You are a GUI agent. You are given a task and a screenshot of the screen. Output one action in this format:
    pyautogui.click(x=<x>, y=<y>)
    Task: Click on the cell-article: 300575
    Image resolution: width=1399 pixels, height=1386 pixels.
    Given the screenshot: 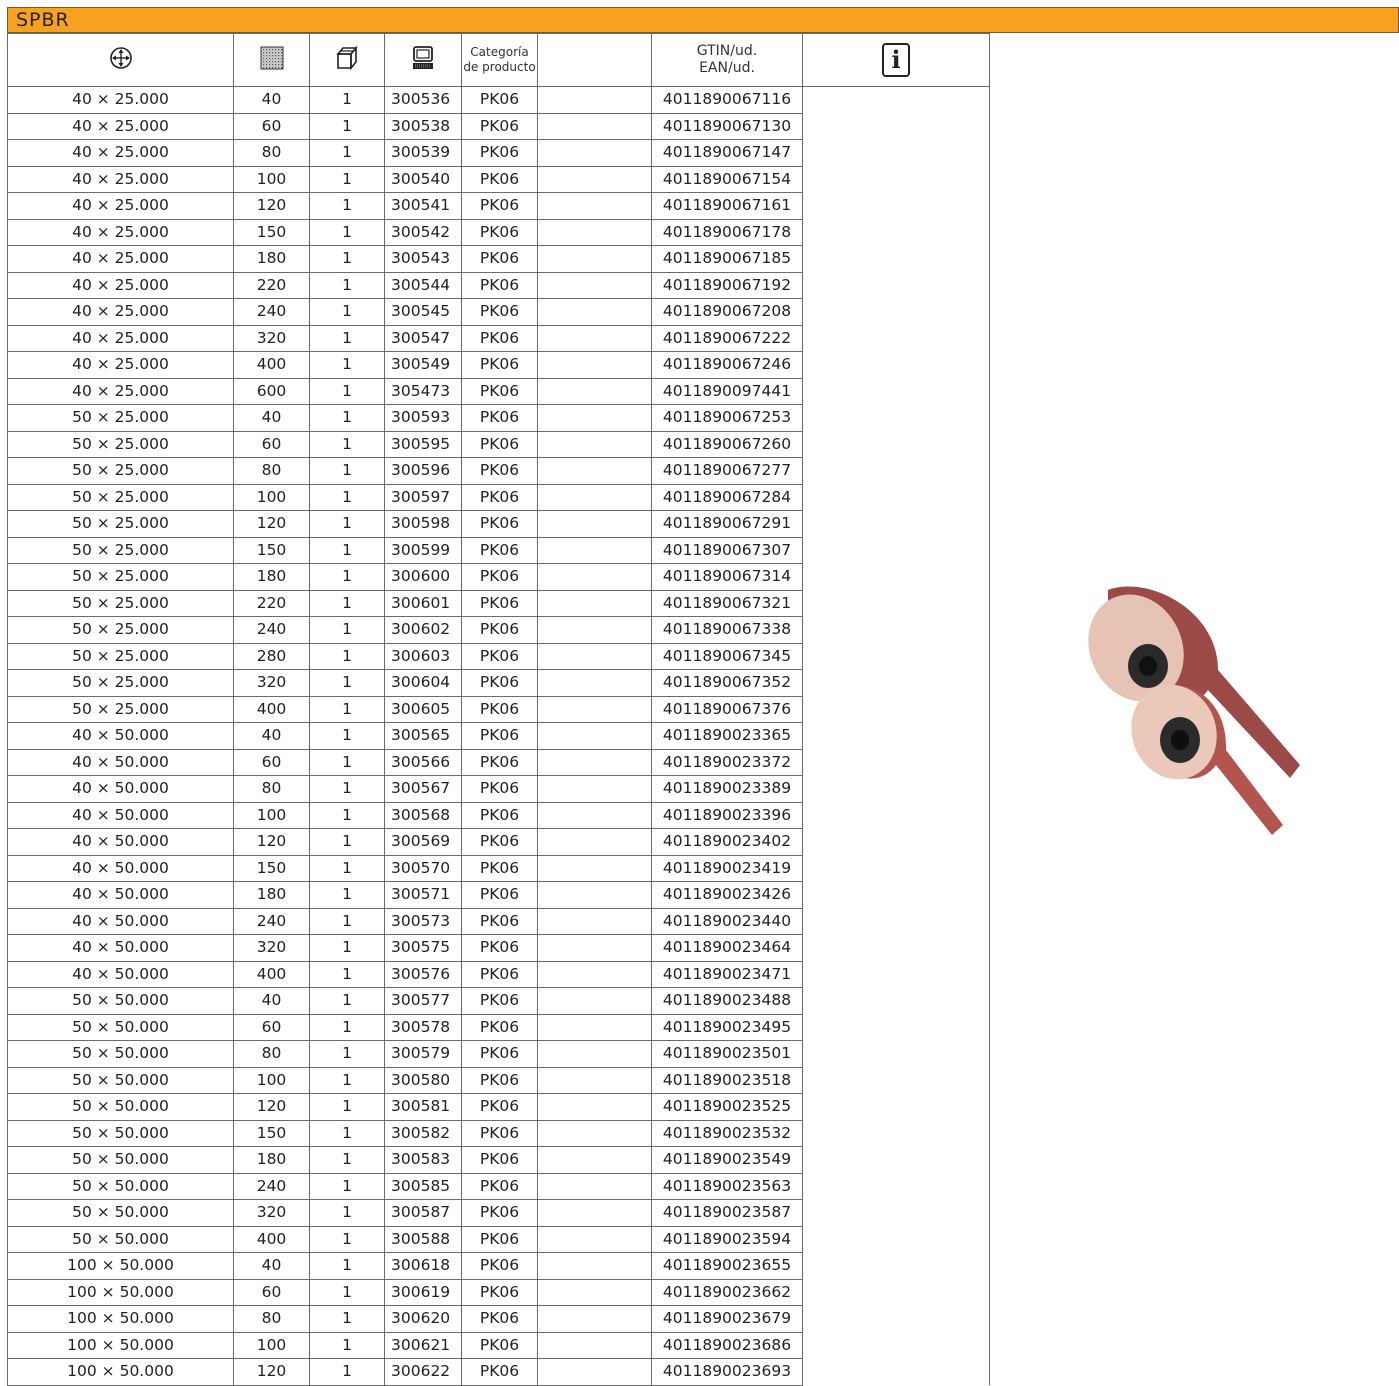 What is the action you would take?
    pyautogui.click(x=423, y=948)
    